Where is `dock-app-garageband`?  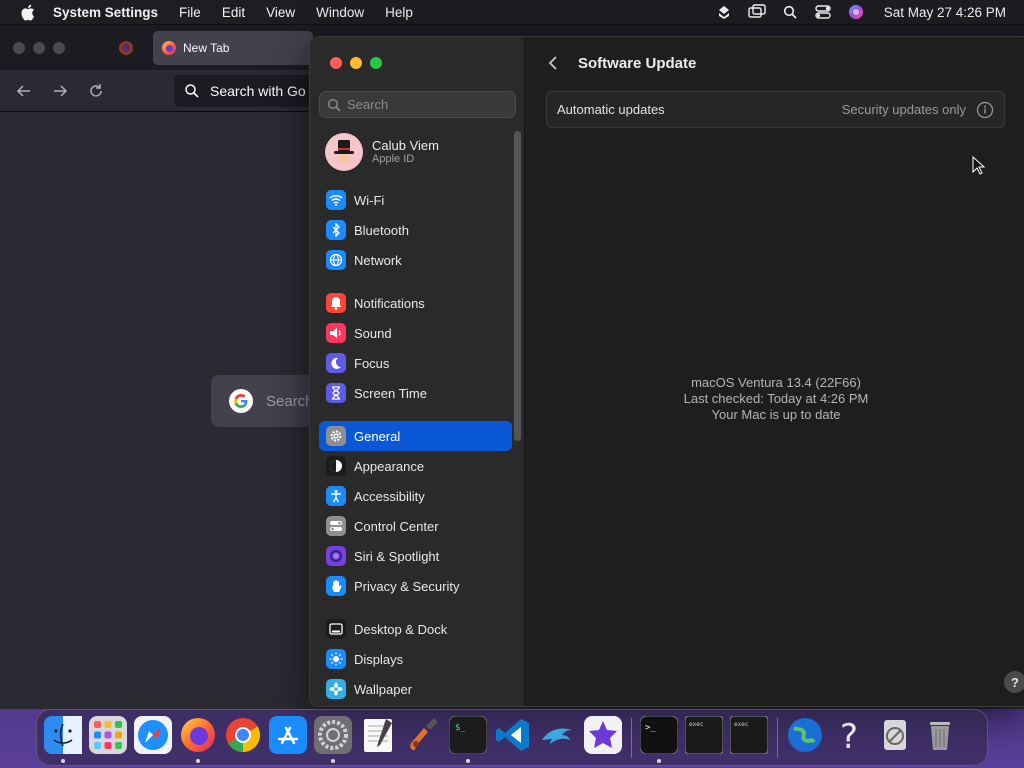
dock-app-garageband is located at coordinates (423, 737).